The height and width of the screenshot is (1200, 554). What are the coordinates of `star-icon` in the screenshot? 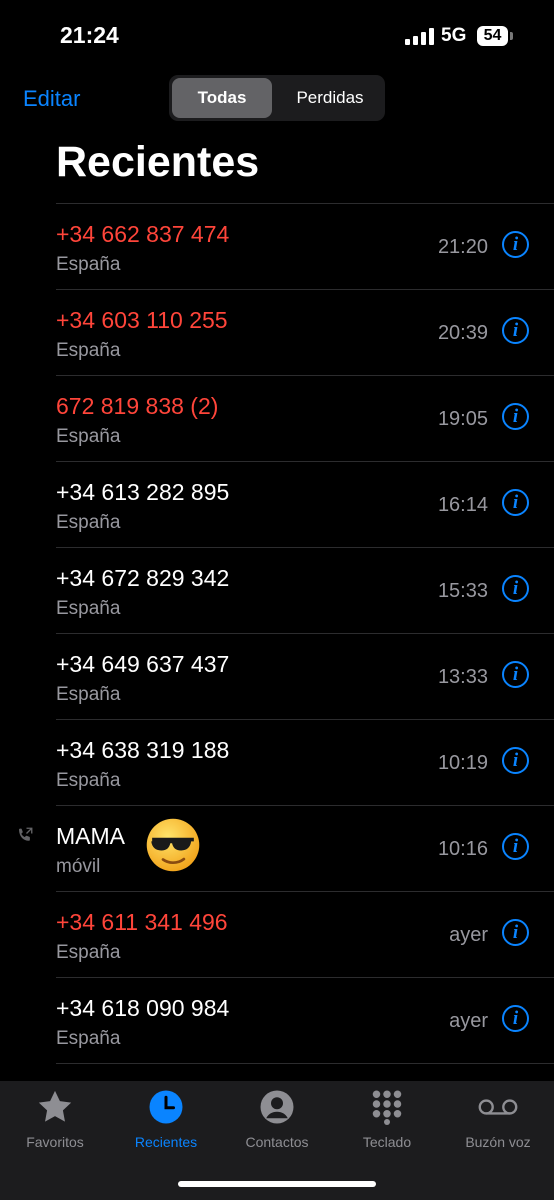 It's located at (55, 1107).